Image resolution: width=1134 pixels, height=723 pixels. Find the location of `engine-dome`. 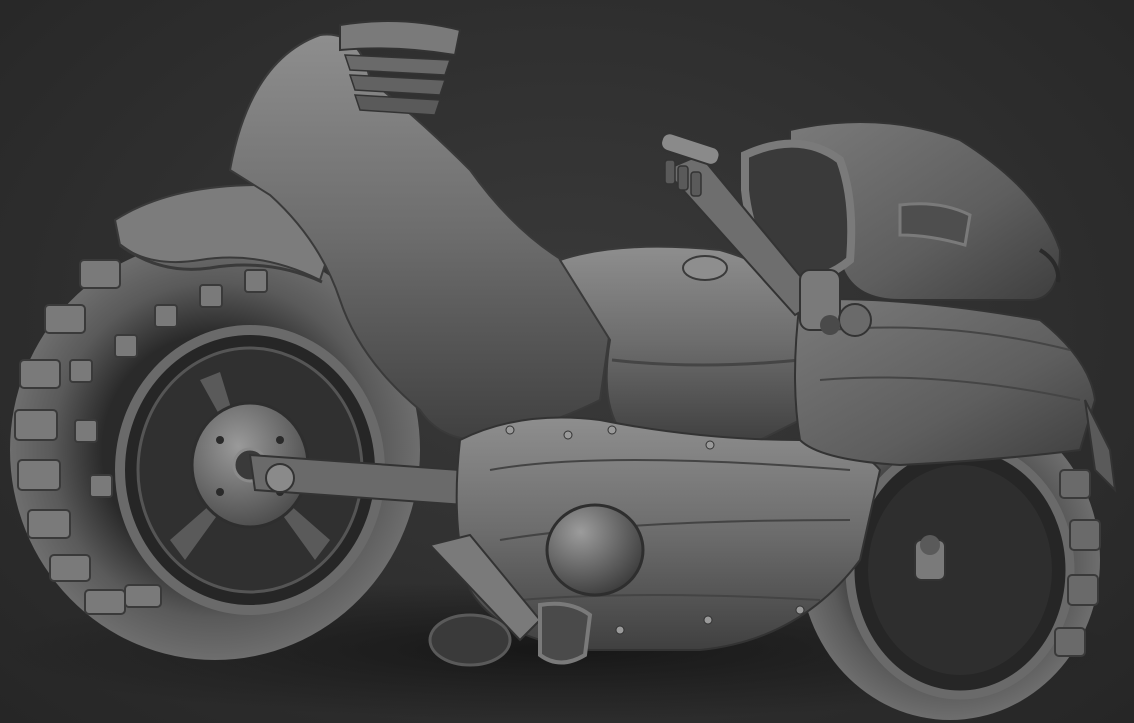

engine-dome is located at coordinates (595, 550).